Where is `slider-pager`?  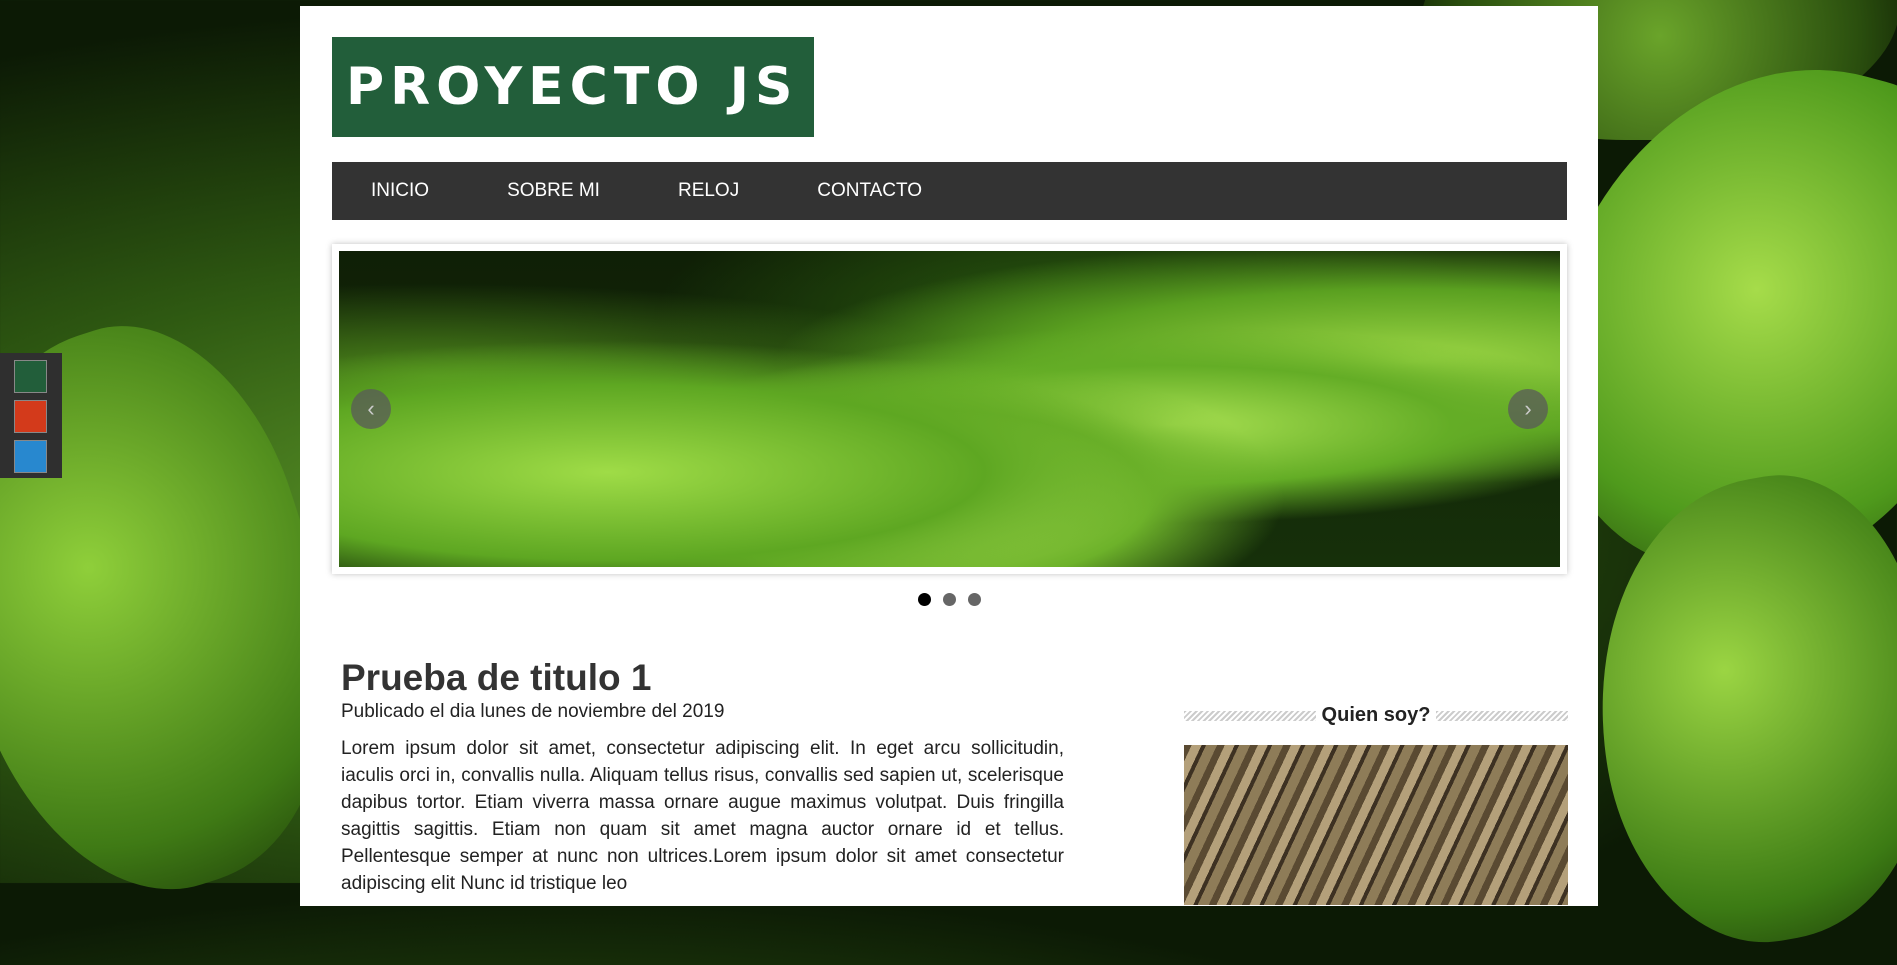
slider-pager is located at coordinates (949, 599).